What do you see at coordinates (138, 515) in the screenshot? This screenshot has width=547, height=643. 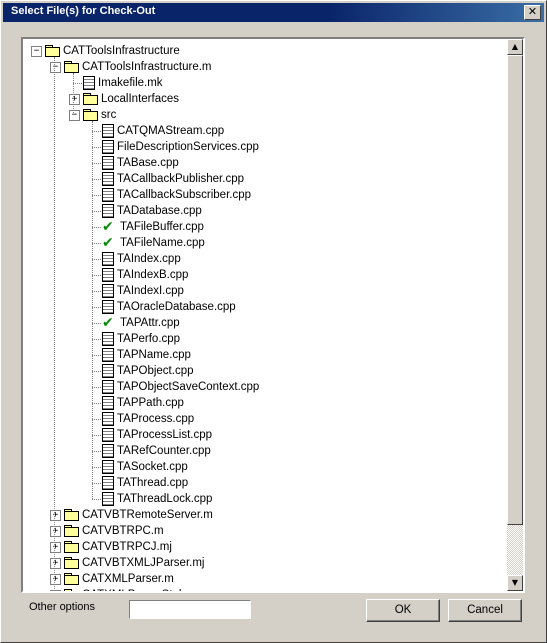 I see `tree-folder-node: CATVBTRemoteServer.m` at bounding box center [138, 515].